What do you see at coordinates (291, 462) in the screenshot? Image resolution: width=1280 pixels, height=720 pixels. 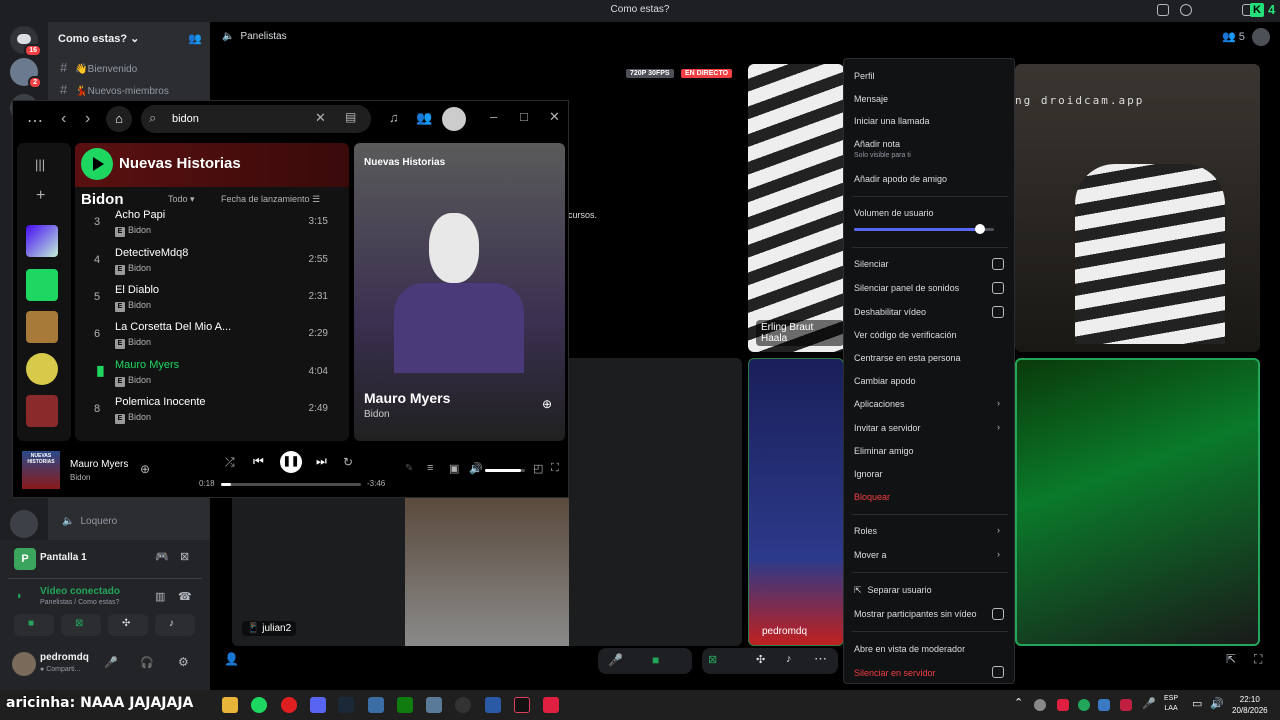 I see `pause-button: ❚❚` at bounding box center [291, 462].